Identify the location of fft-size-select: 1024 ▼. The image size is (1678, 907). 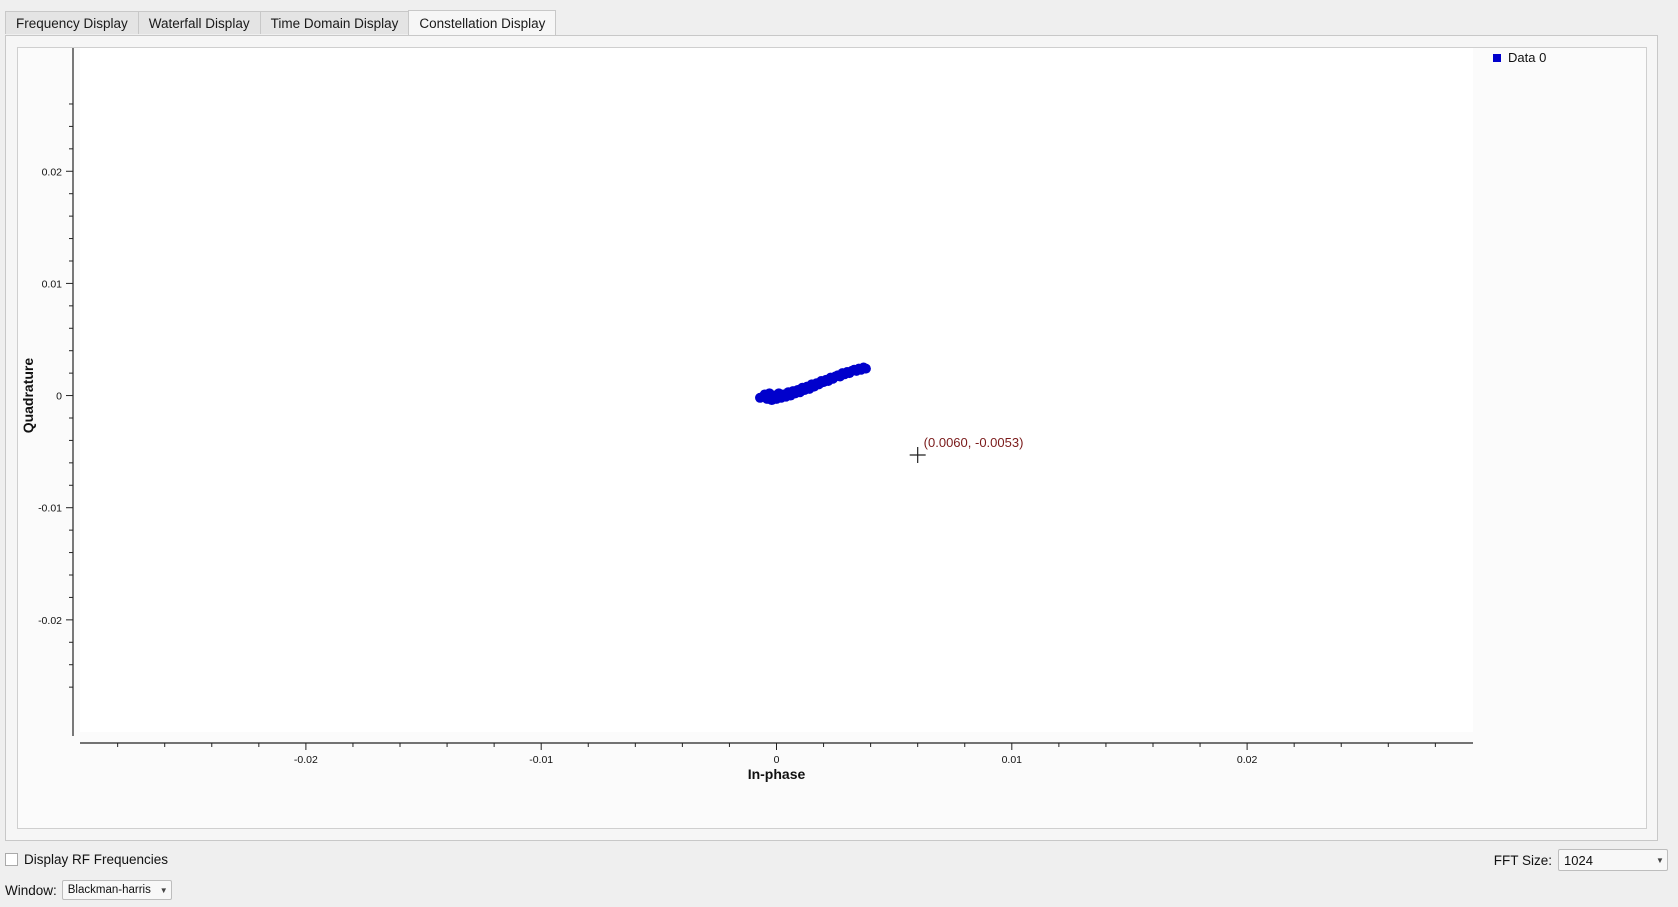
(1613, 860).